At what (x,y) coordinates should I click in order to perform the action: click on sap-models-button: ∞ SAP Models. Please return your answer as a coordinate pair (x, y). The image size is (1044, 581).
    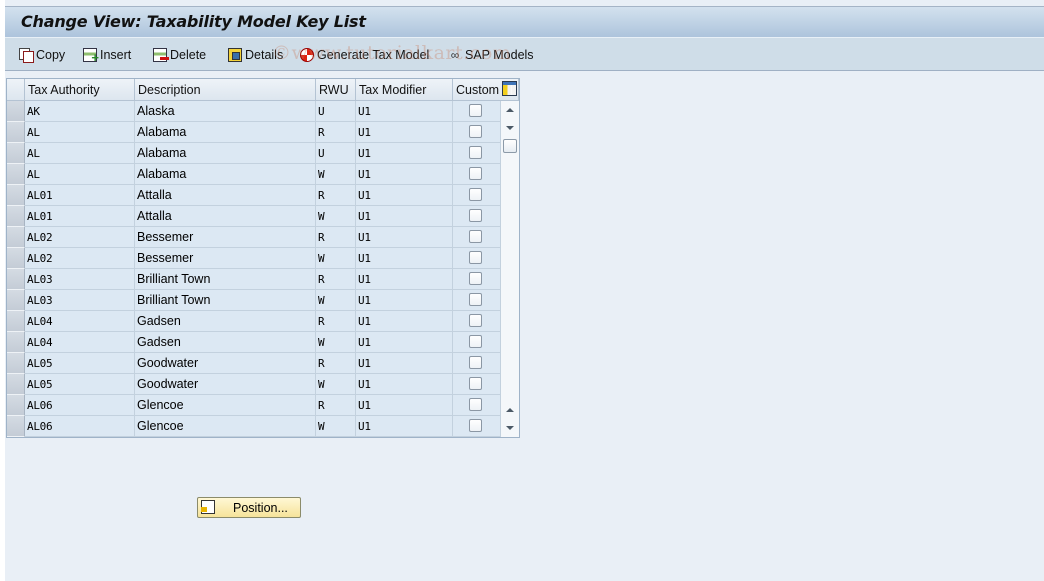
    Looking at the image, I should click on (491, 55).